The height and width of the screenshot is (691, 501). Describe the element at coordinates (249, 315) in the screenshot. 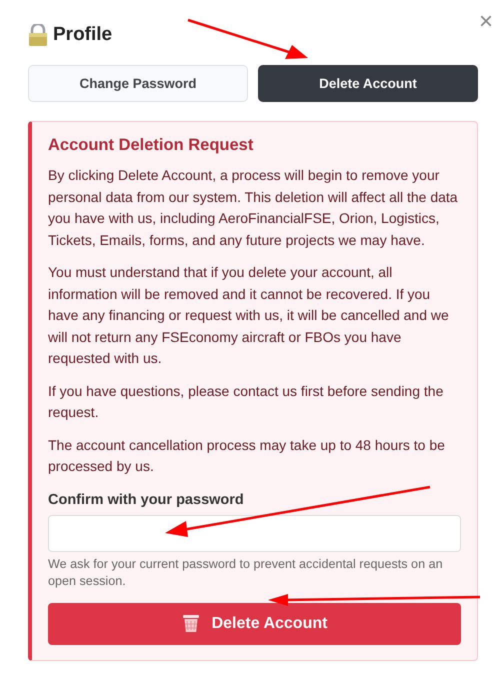

I see `notice-paragraph: You must understand that if you delete your account, all information will be removed and it cannot be recovered. If you have any financing or request with us, it will be cancelled and we will not return any FSEconomy aircraft or FBOs you have requested with us.` at that location.